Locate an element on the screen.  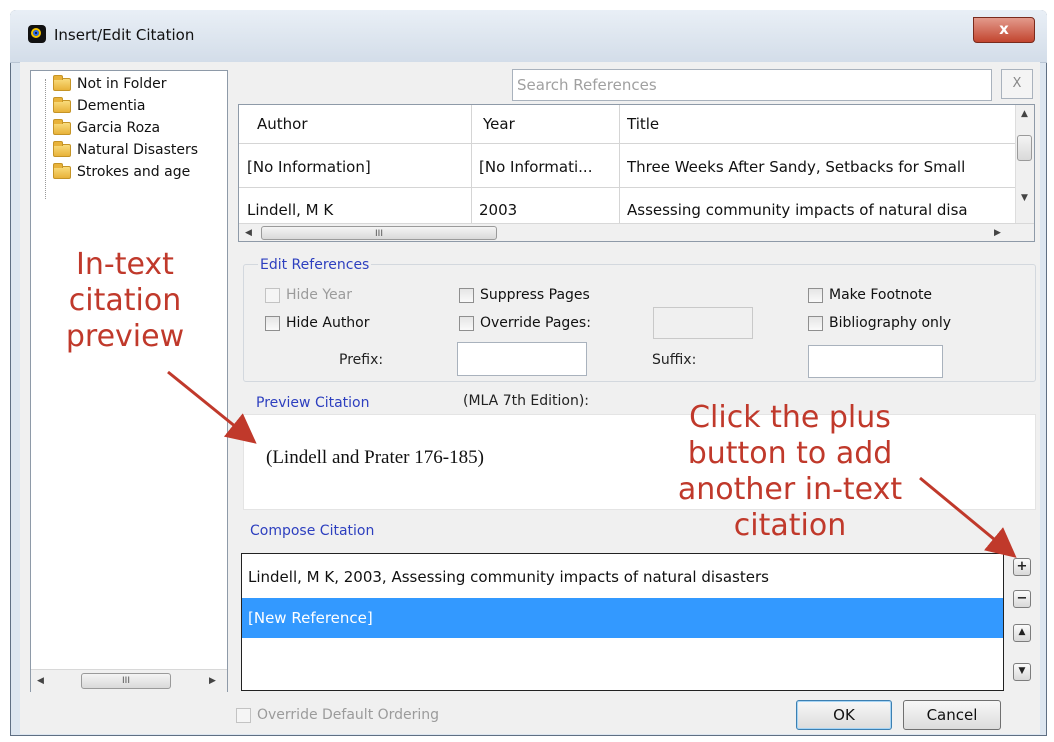
arrow-to-preview is located at coordinates (212, 407).